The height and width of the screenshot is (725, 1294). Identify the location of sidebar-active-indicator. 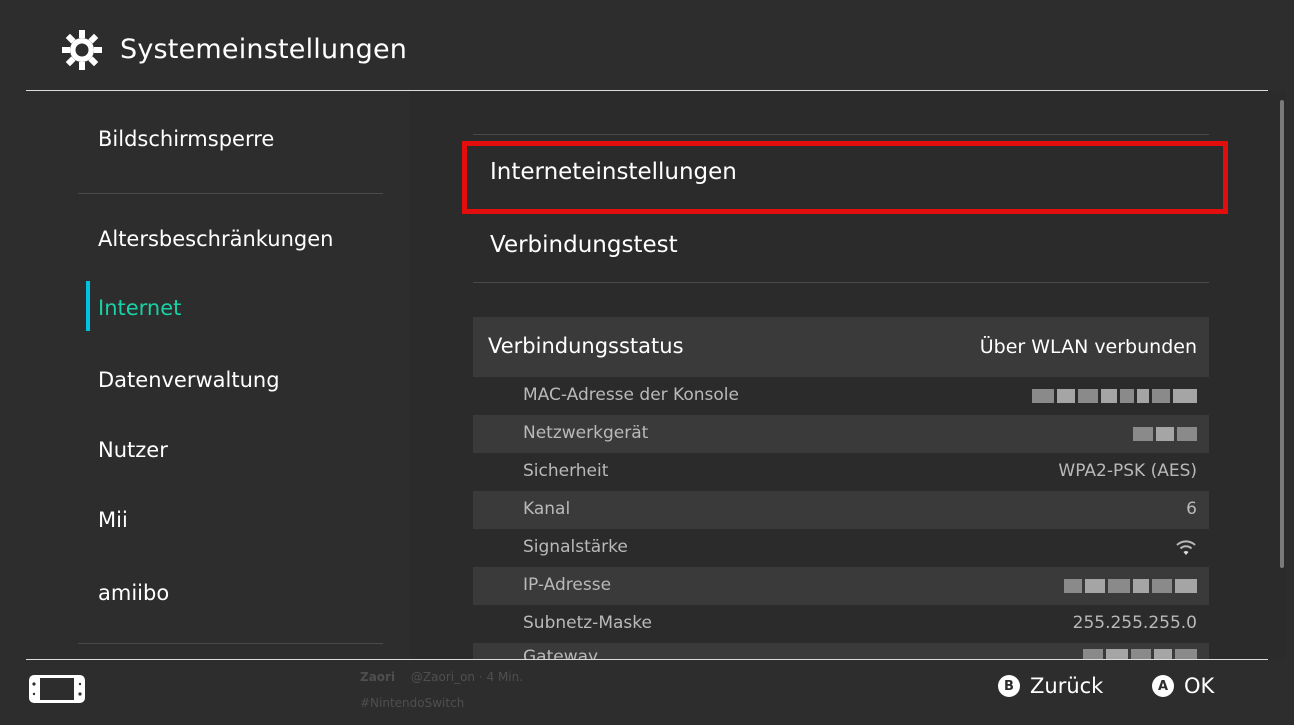
(88, 306).